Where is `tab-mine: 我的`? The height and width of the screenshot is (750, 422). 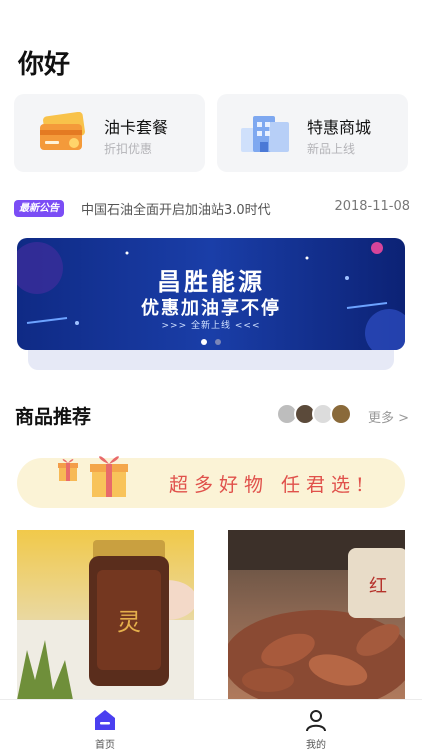
tab-mine: 我的 is located at coordinates (316, 729).